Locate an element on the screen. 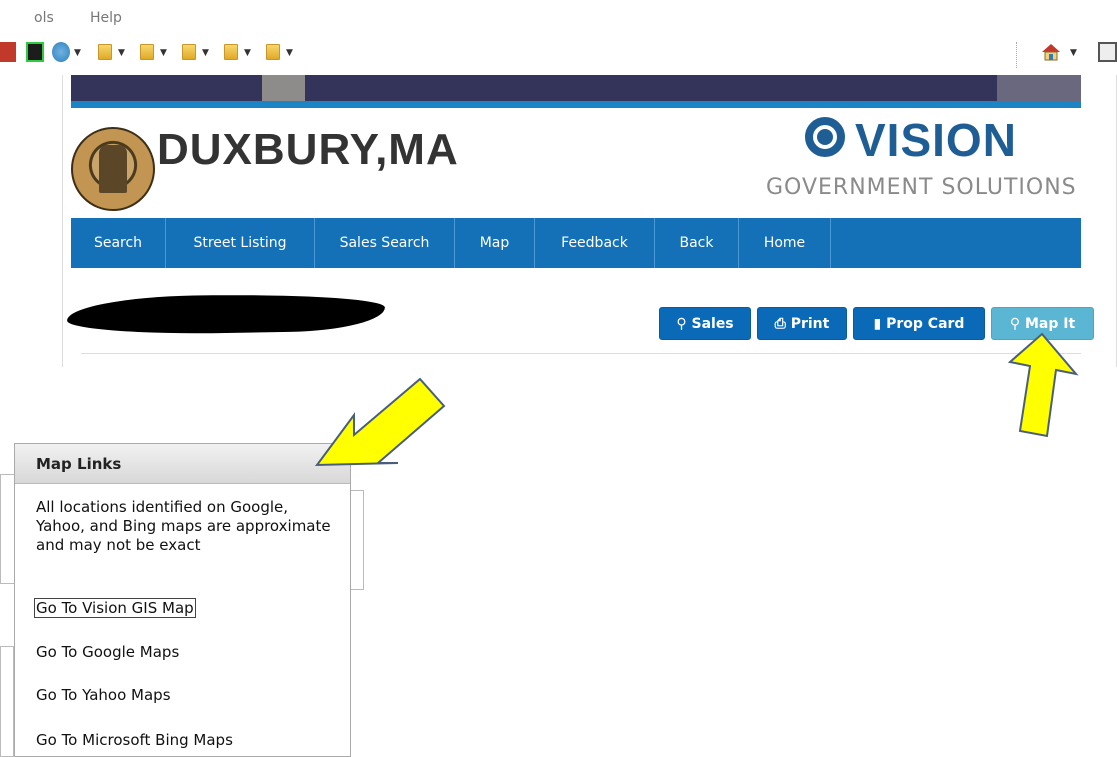  vendor-tagline: GOVERNMENT SOLUTIONS is located at coordinates (921, 187).